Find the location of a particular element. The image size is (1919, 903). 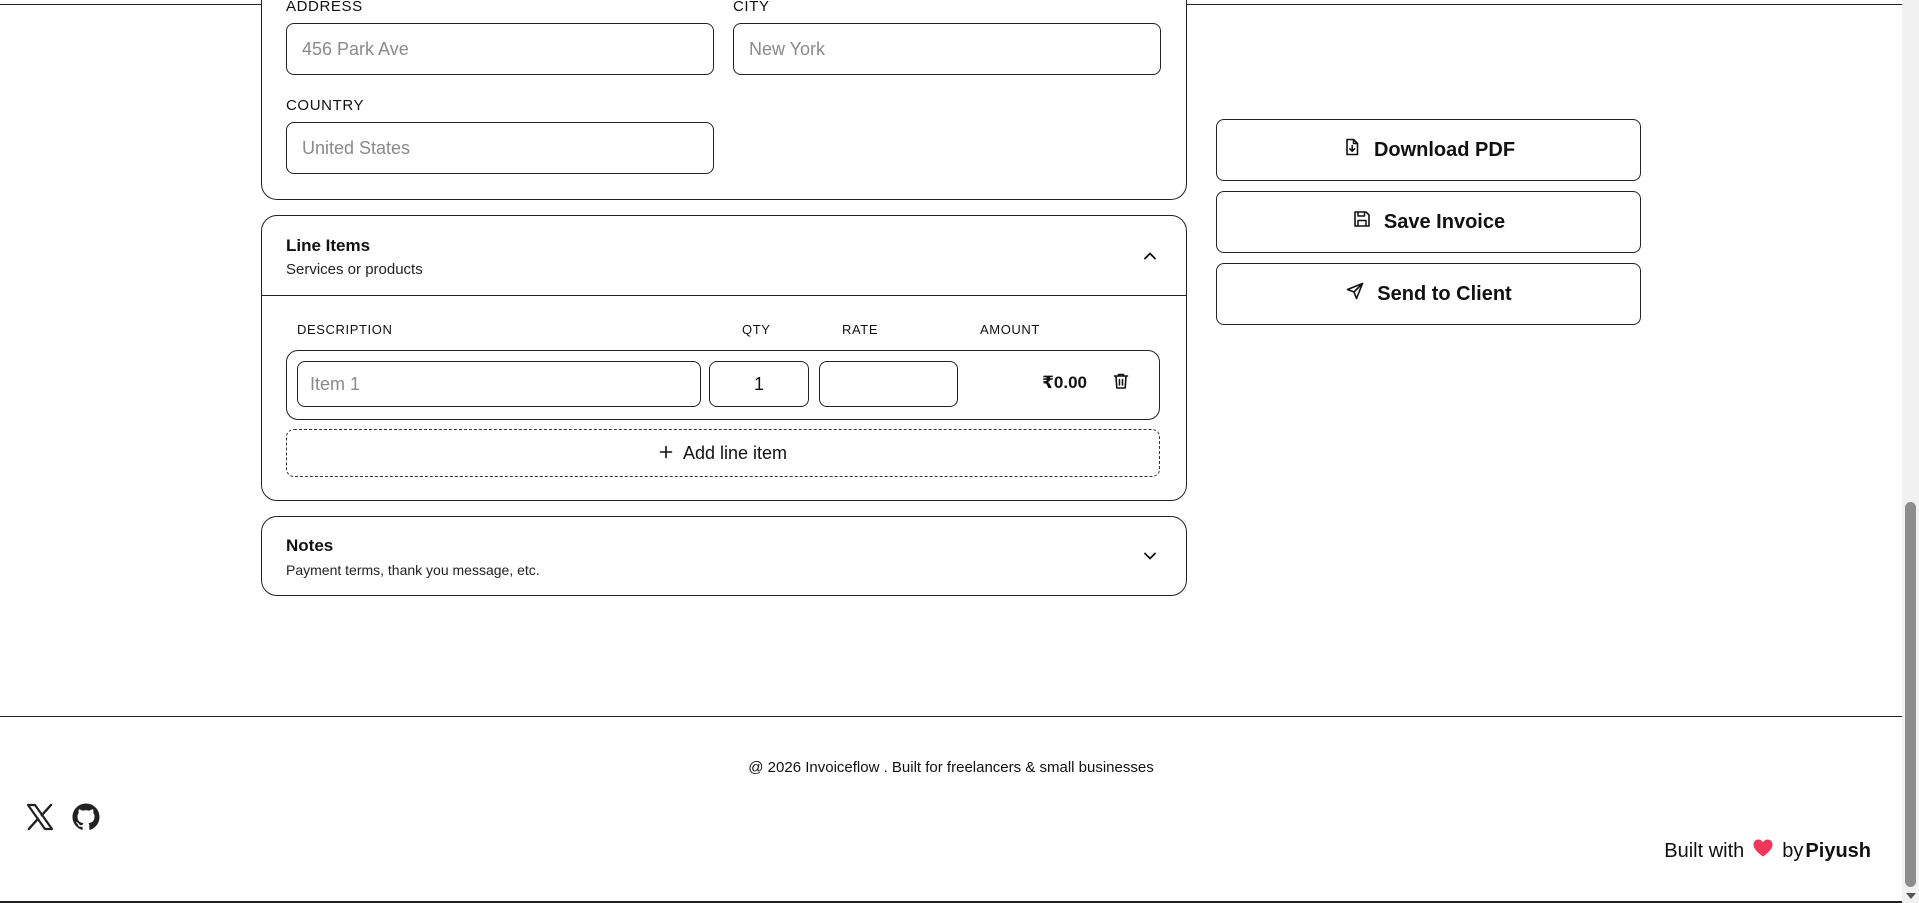

scroll-down-arrow-icon is located at coordinates (1911, 896).